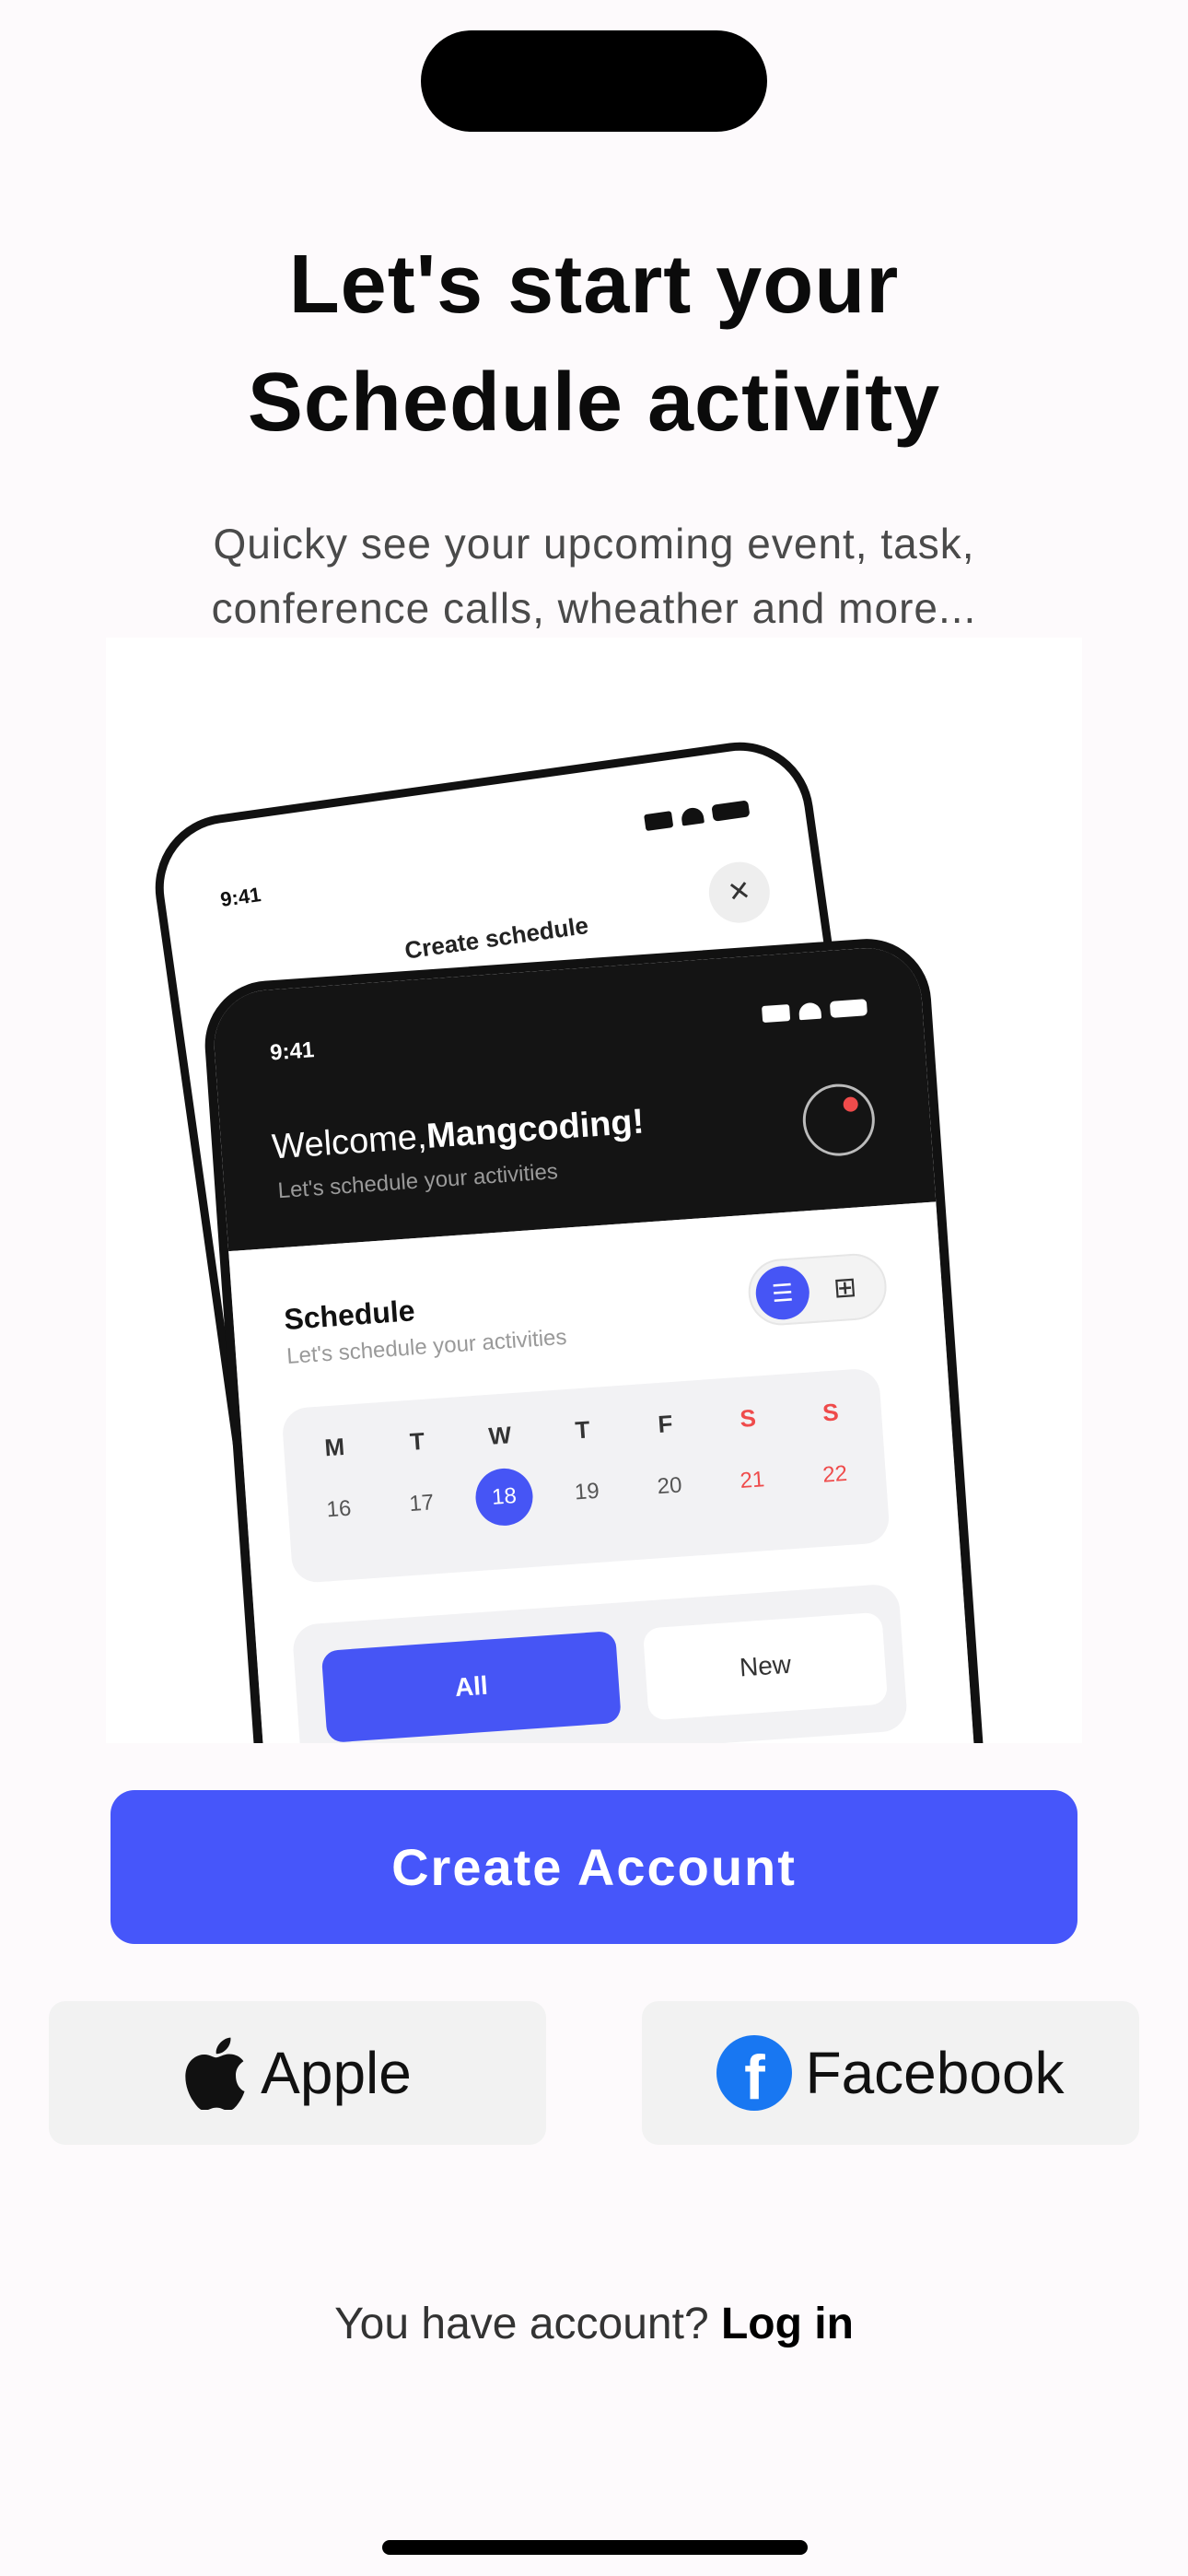 The height and width of the screenshot is (2576, 1188). I want to click on day-date: 17, so click(422, 1503).